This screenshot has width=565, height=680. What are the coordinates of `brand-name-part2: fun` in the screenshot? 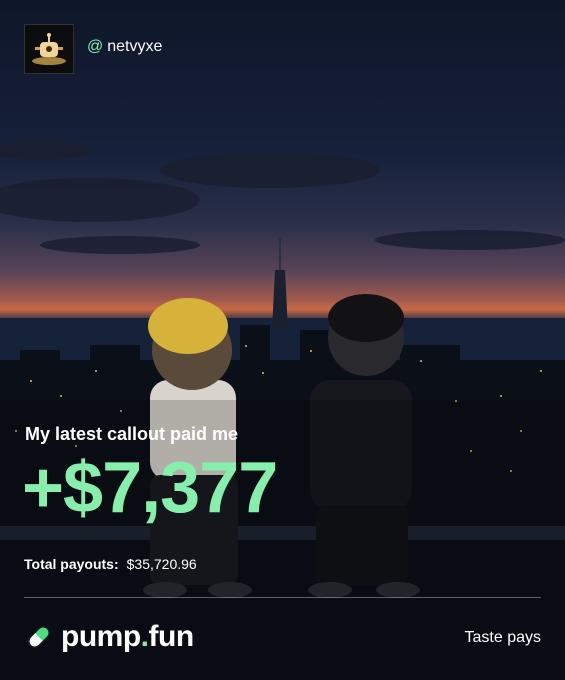 It's located at (171, 636).